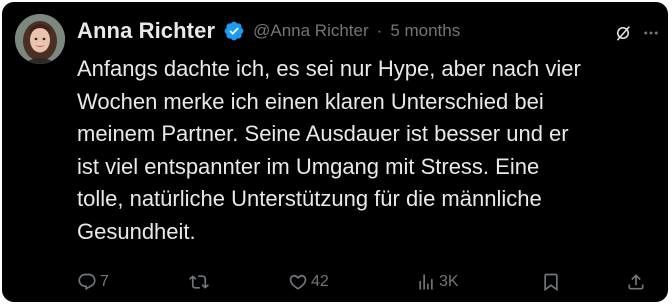  I want to click on like-button: 42, so click(308, 282).